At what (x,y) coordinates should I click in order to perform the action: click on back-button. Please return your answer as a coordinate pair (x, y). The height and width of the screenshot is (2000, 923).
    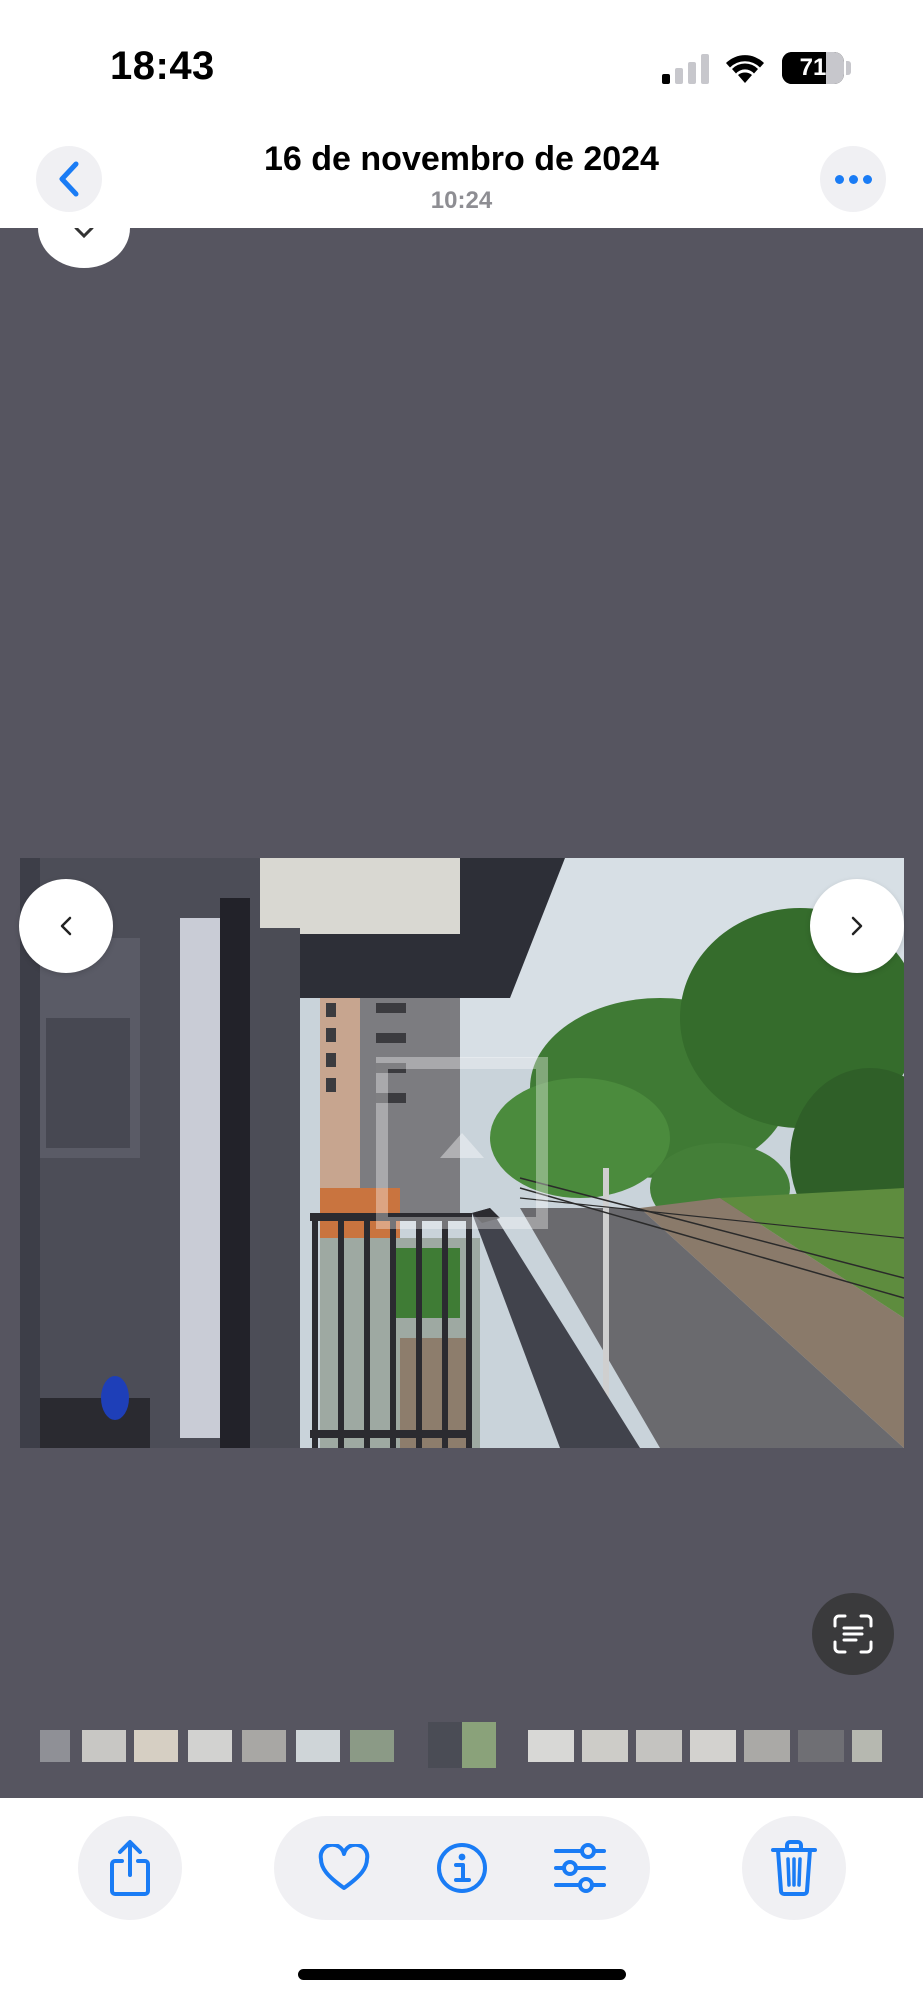
    Looking at the image, I should click on (69, 179).